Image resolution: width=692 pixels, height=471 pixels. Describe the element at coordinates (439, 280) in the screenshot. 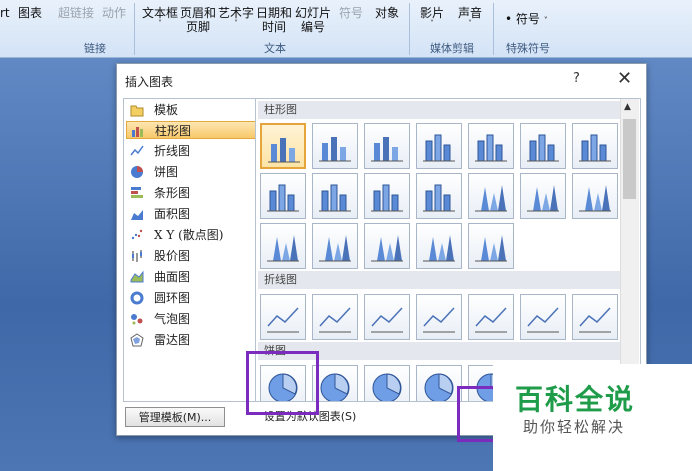

I see `section-header-line: 折线图` at that location.